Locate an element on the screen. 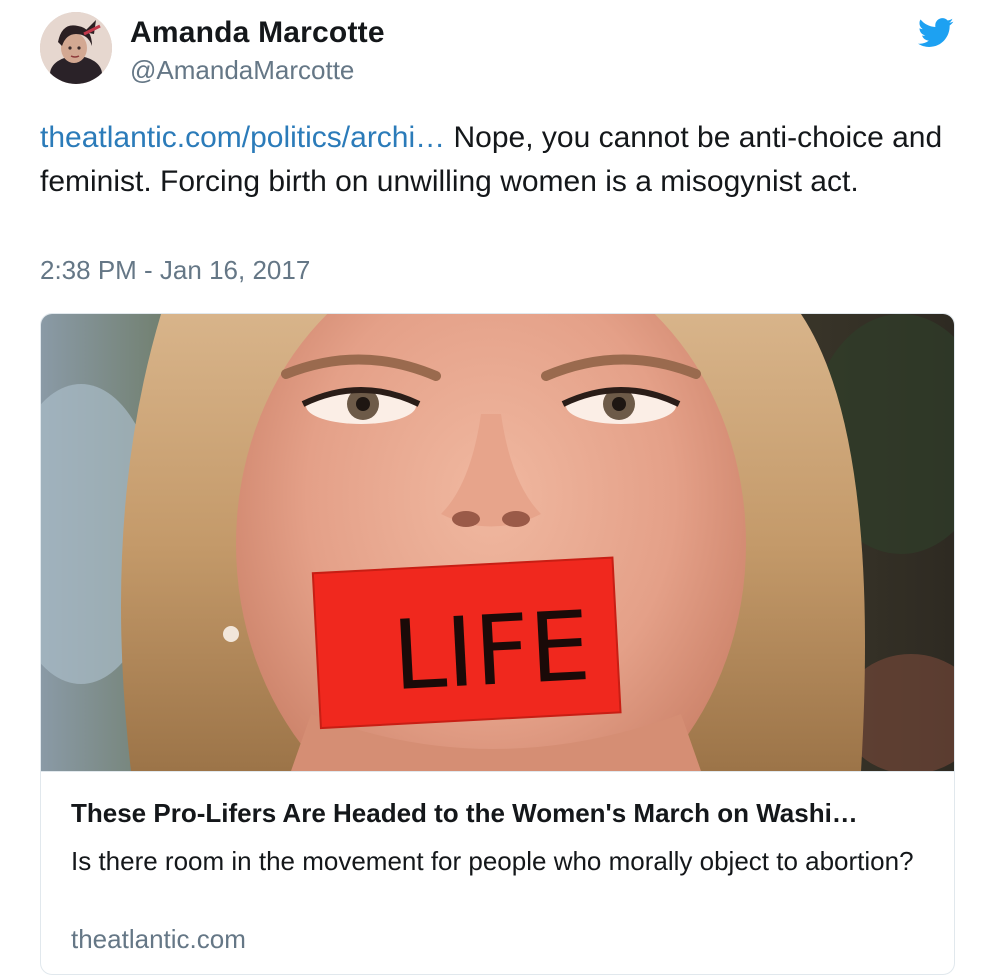 This screenshot has width=983, height=975. tape-text: LIFE is located at coordinates (491, 651).